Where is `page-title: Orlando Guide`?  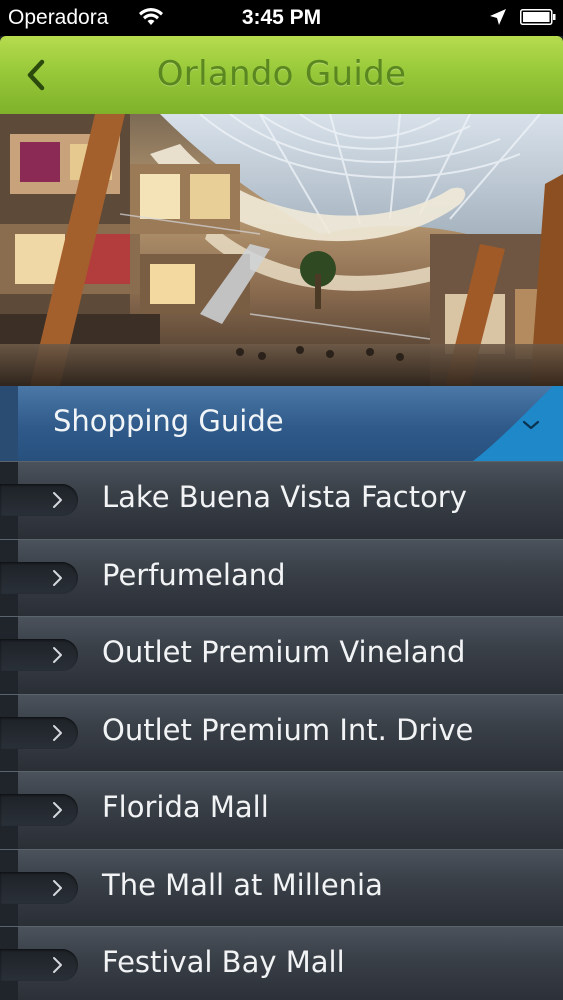 page-title: Orlando Guide is located at coordinates (281, 74).